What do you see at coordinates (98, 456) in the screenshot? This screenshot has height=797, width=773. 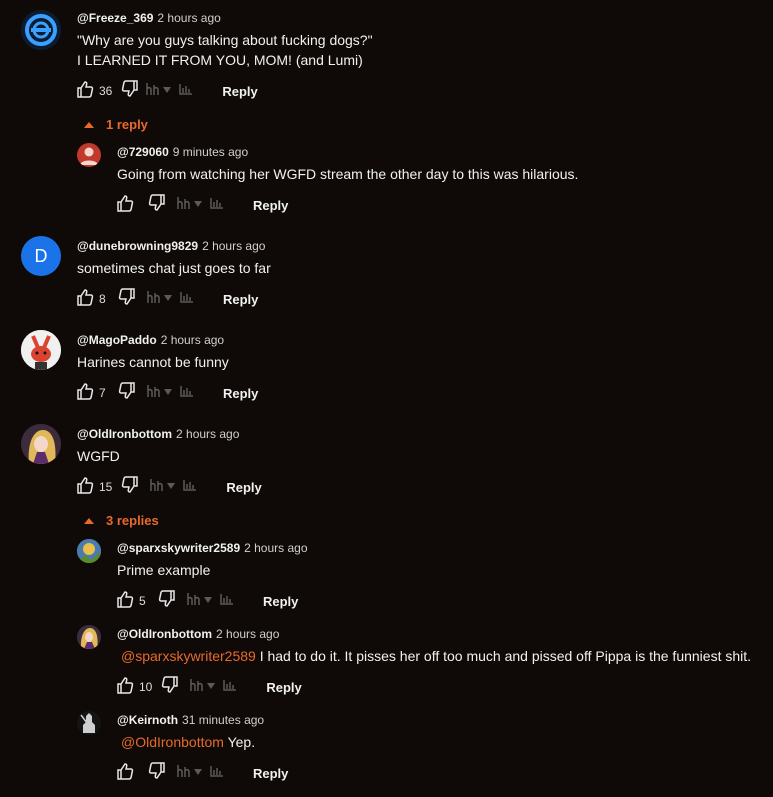 I see `comment-text: WGFD` at bounding box center [98, 456].